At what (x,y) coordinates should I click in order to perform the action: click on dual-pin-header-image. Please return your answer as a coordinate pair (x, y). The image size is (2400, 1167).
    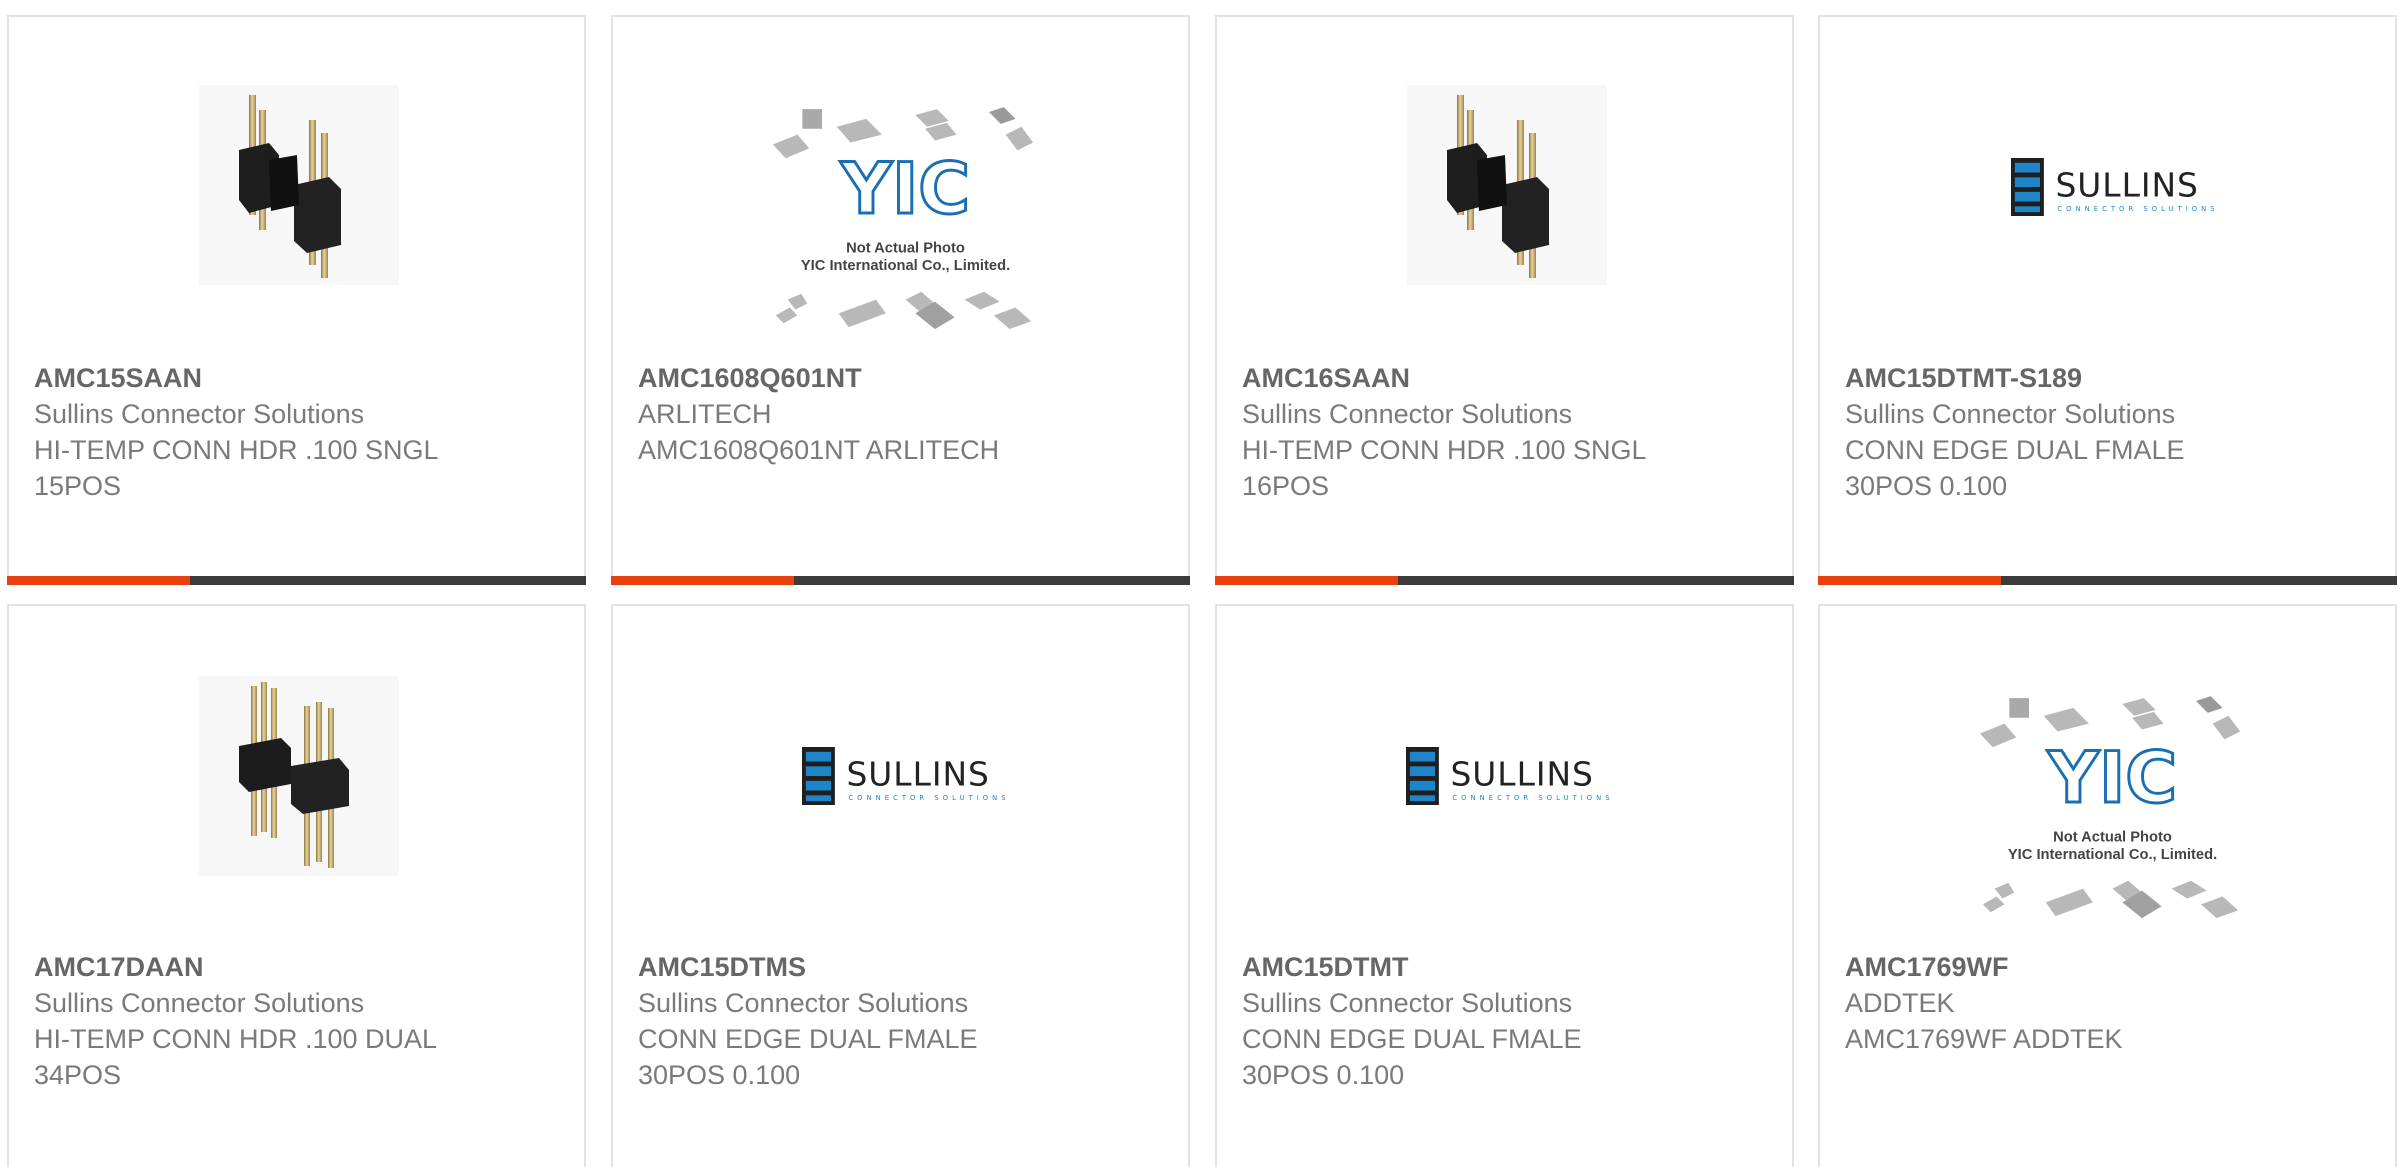
    Looking at the image, I should click on (299, 776).